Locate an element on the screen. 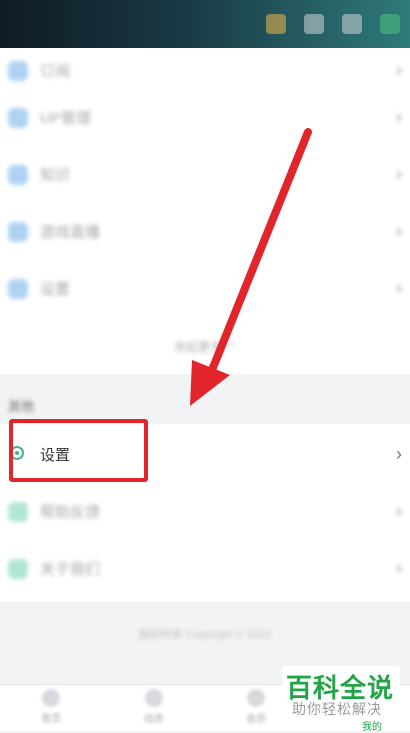 This screenshot has height=733, width=410. scan-icon is located at coordinates (352, 24).